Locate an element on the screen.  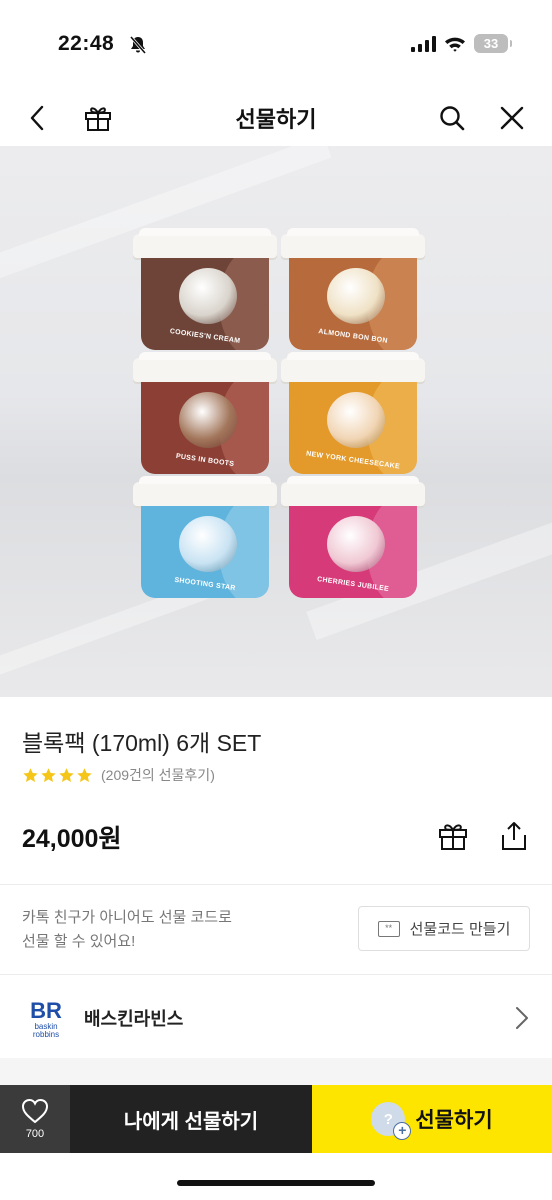
home-indicator is located at coordinates (276, 1183).